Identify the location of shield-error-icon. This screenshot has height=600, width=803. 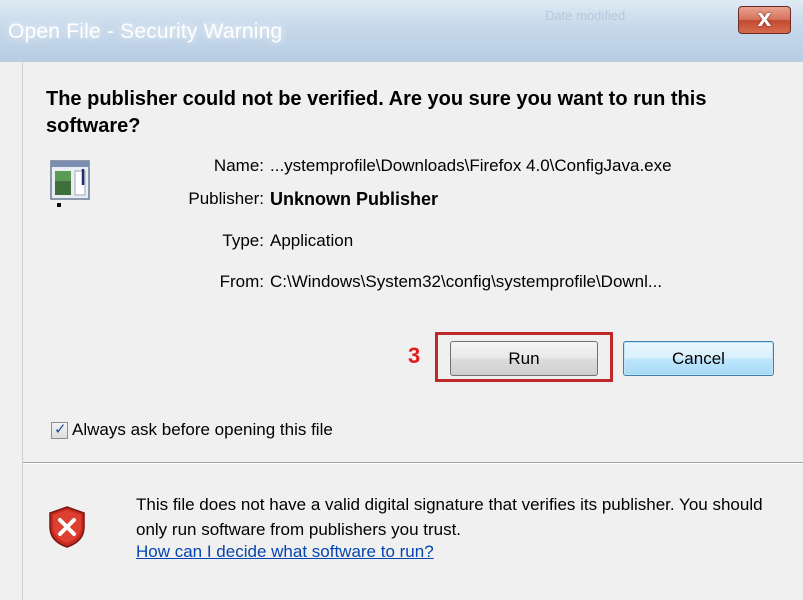
(67, 527).